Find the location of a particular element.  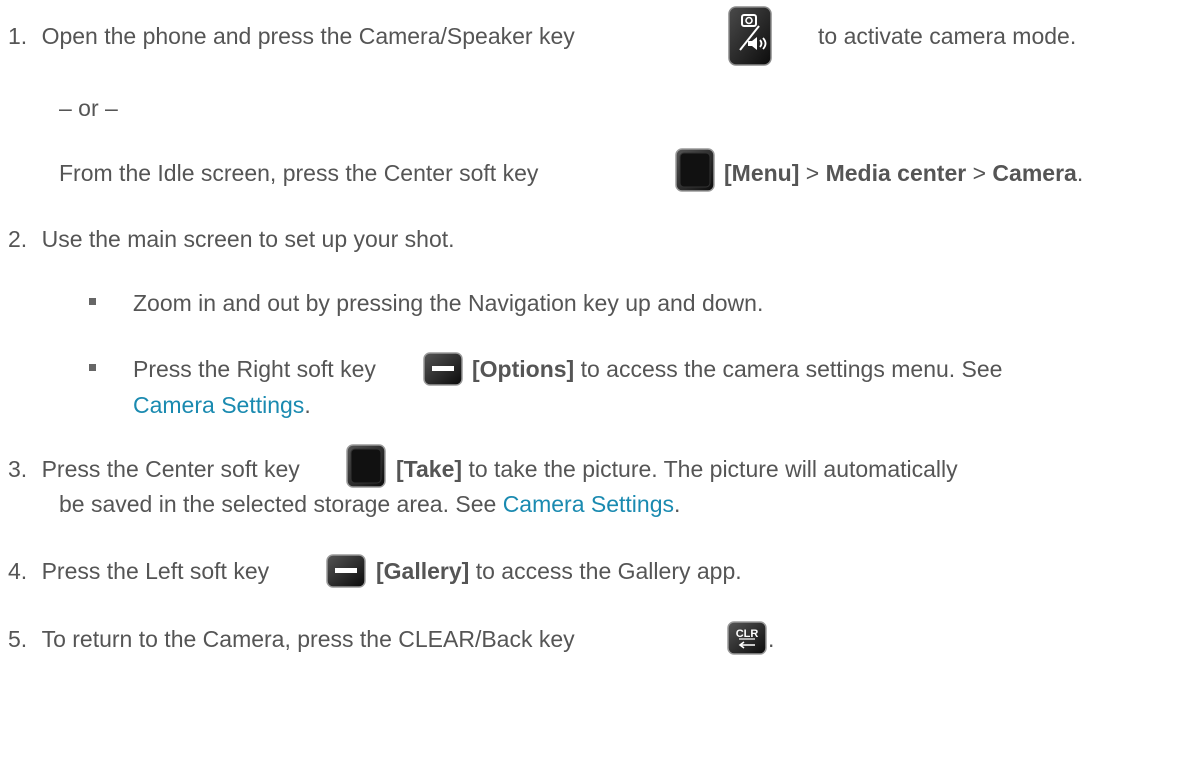

step-2-text: Use the main screen to set up your shot. is located at coordinates (248, 239).